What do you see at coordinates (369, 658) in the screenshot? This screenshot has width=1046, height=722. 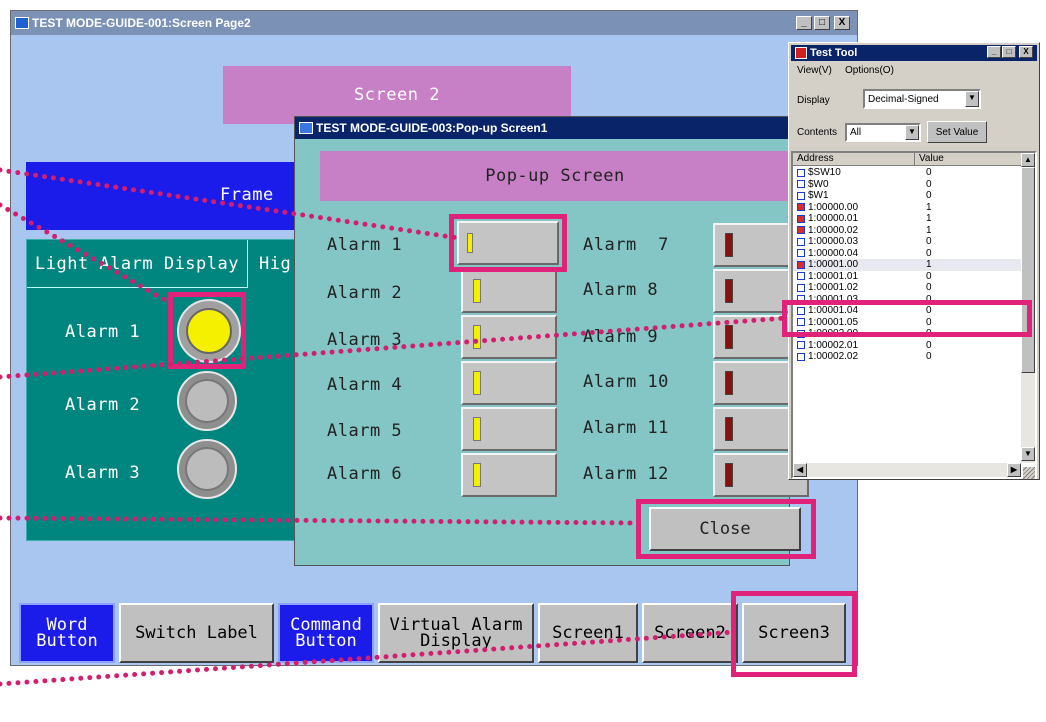 I see `line-to-screen3-button` at bounding box center [369, 658].